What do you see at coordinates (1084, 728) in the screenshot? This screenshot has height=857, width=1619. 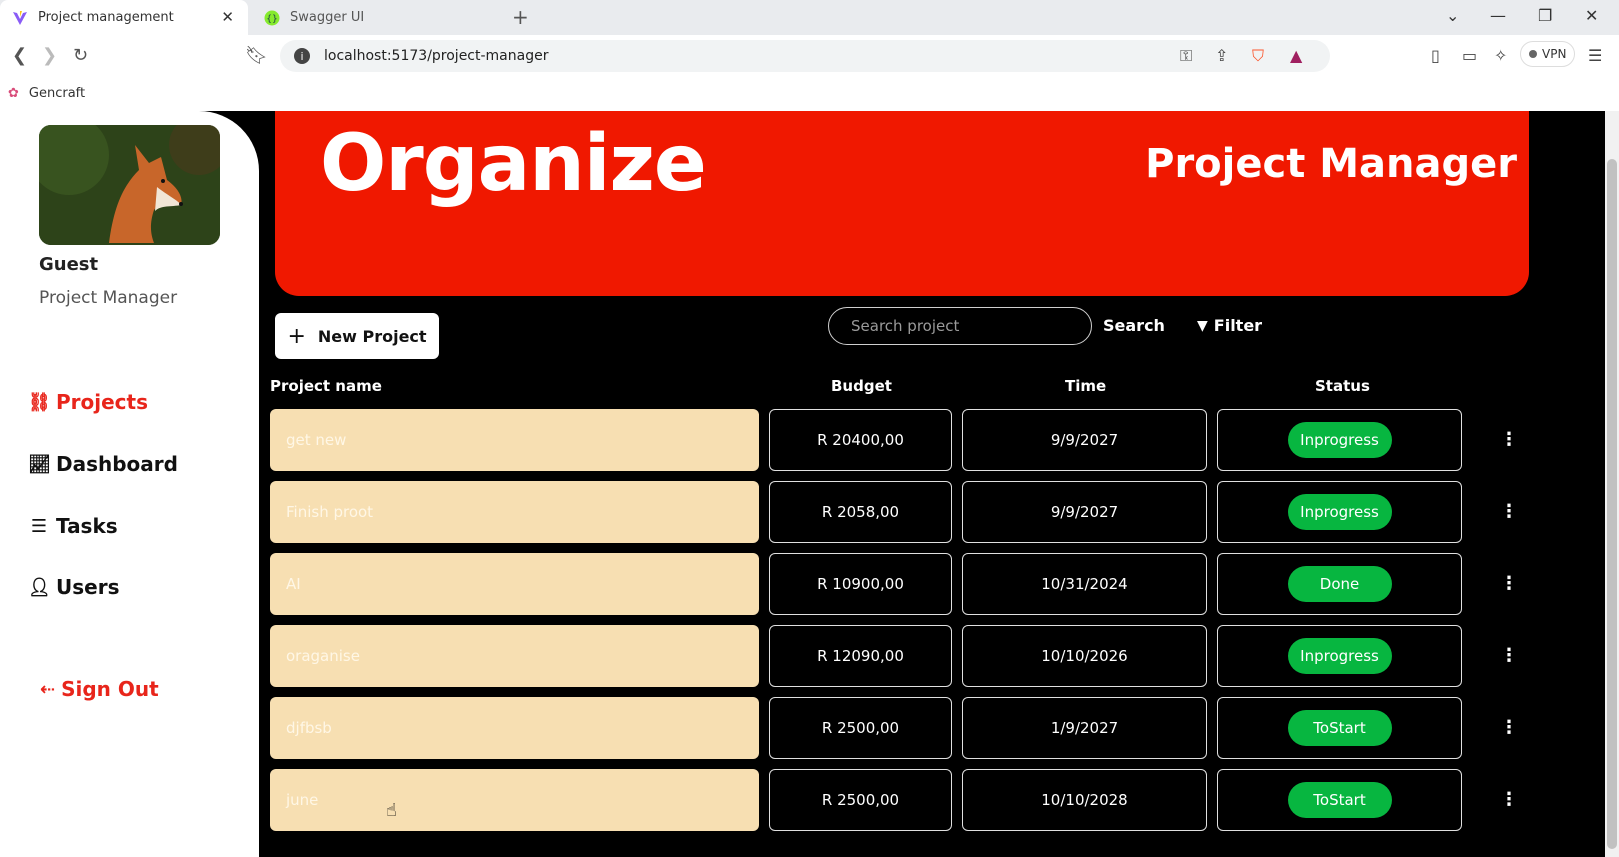 I see `time-cell: 1/9/2027` at bounding box center [1084, 728].